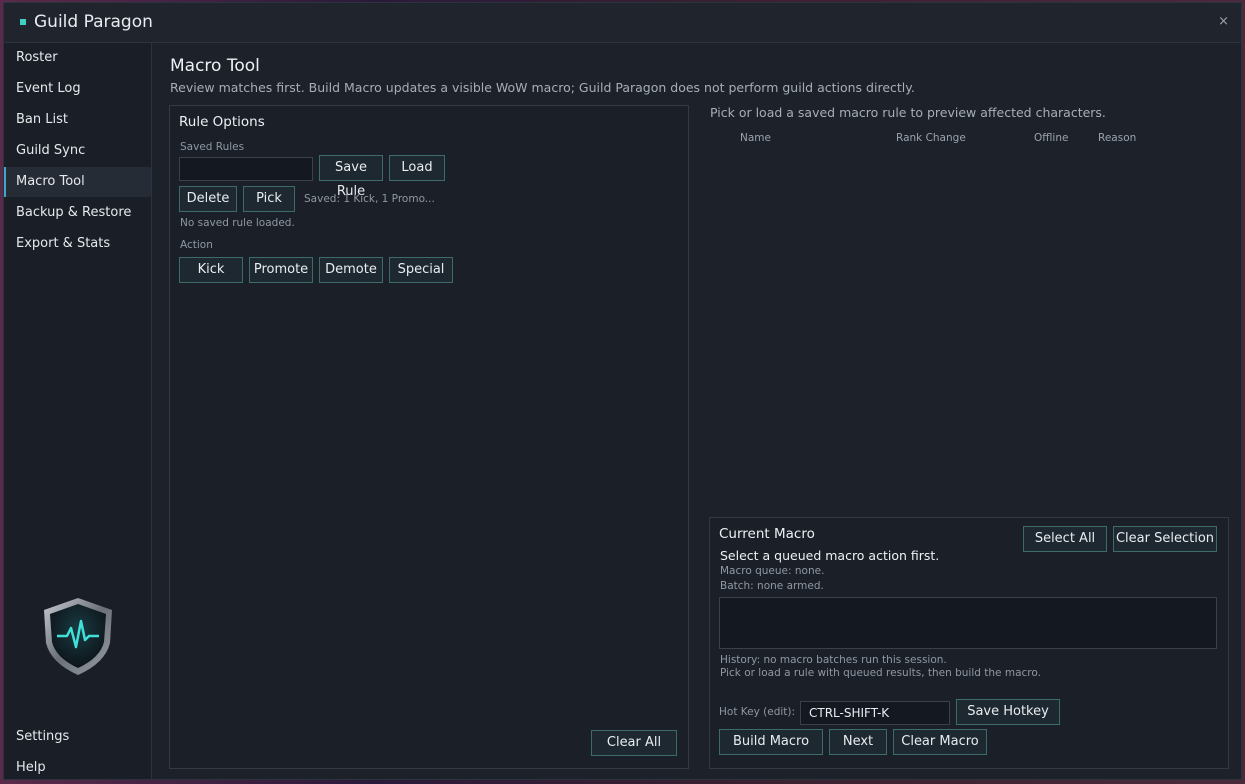 The width and height of the screenshot is (1245, 784). I want to click on page-title: Macro Tool, so click(215, 66).